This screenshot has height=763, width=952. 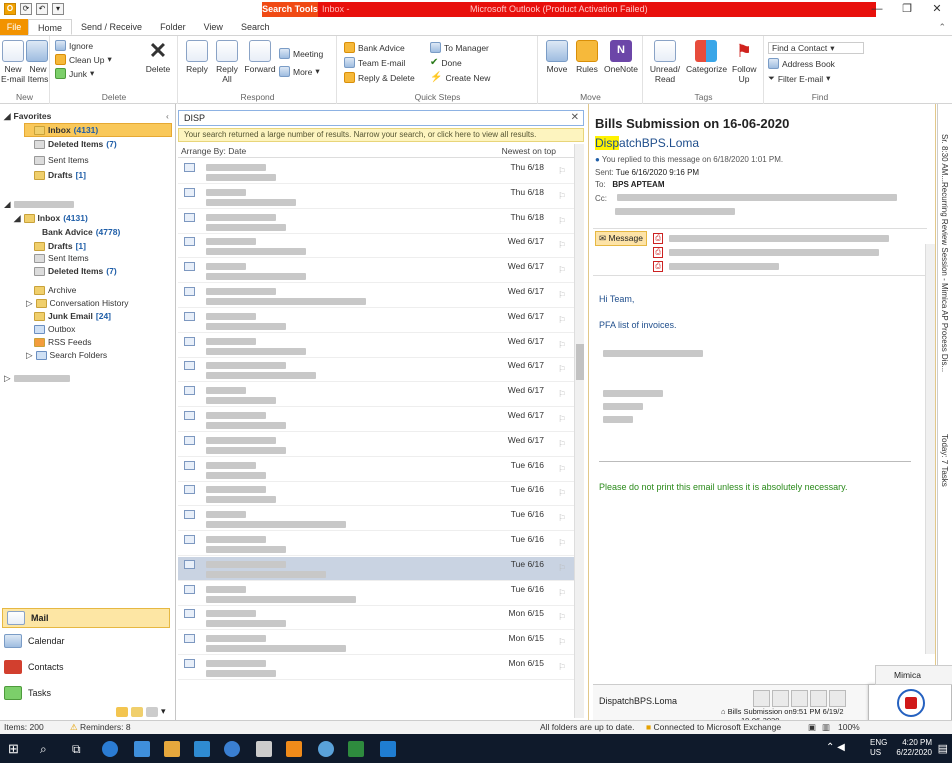 What do you see at coordinates (801, 63) in the screenshot?
I see `address-book-button: Address Book` at bounding box center [801, 63].